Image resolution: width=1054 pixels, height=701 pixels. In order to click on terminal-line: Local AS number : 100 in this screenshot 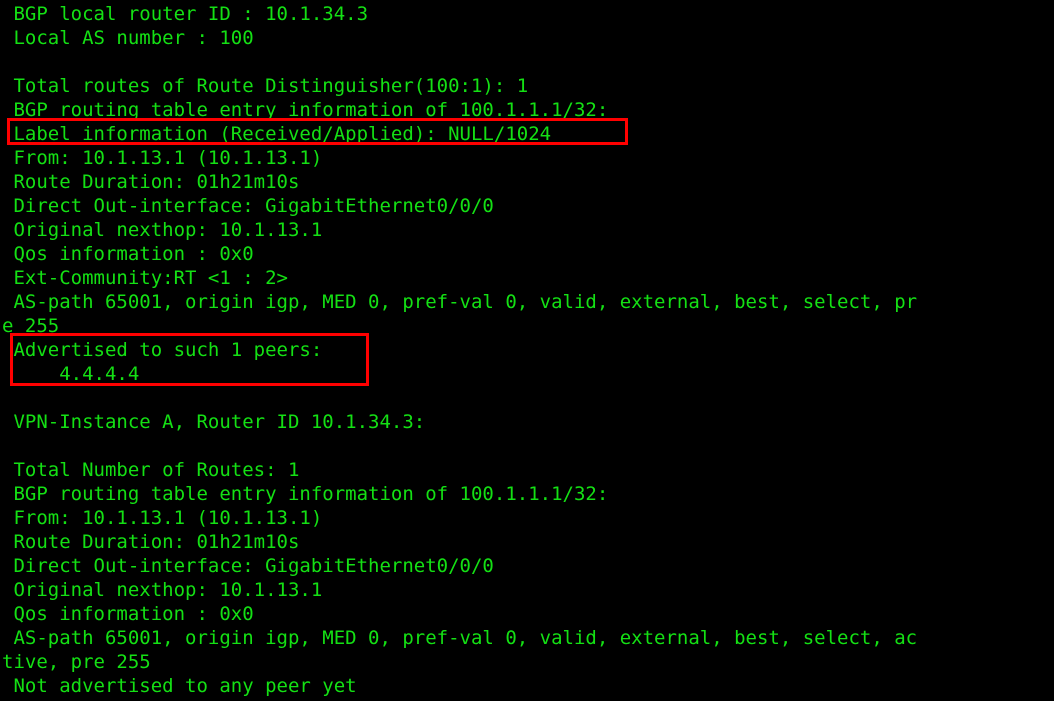, I will do `click(128, 38)`.